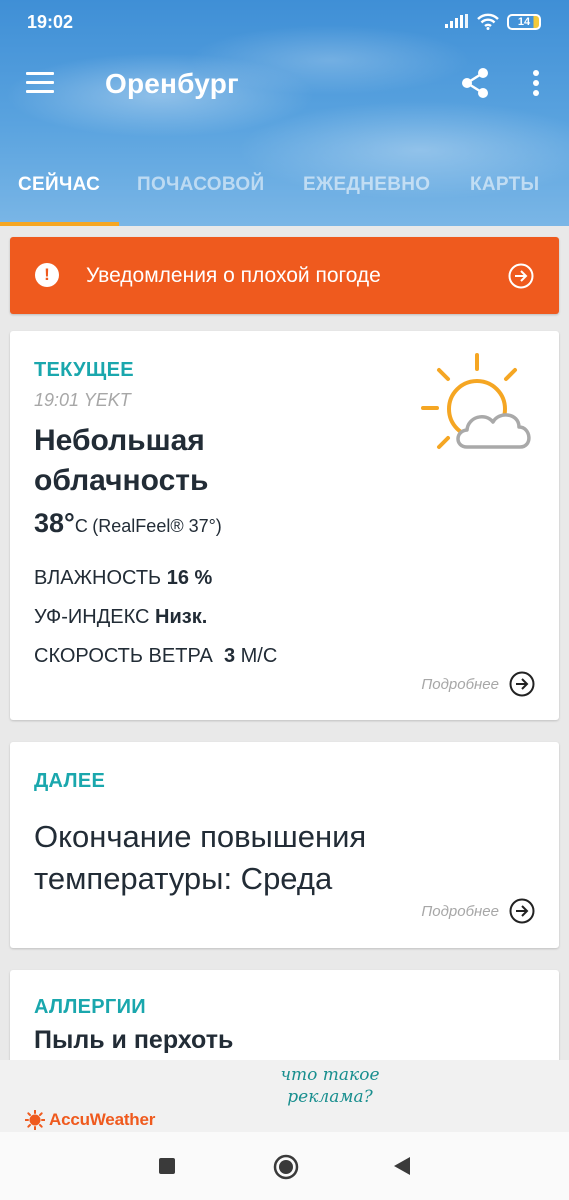 Image resolution: width=569 pixels, height=1200 pixels. Describe the element at coordinates (200, 185) in the screenshot. I see `tab-hourly: ПОЧАСОВОЙ` at that location.